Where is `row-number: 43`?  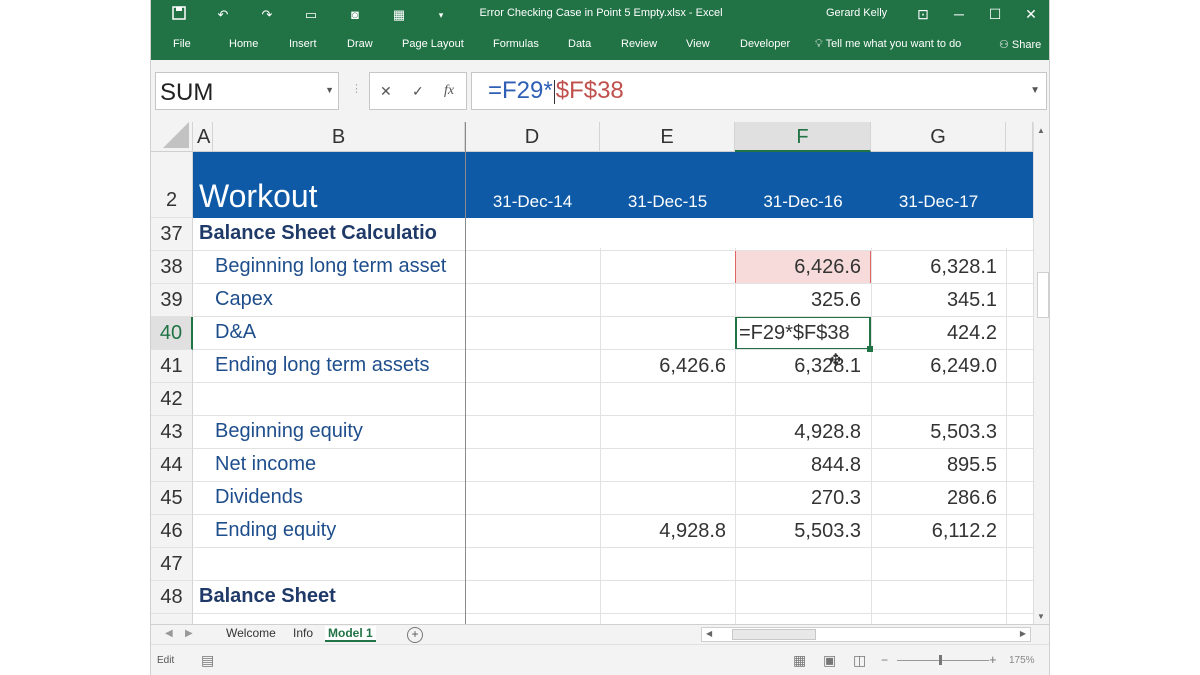
row-number: 43 is located at coordinates (172, 432).